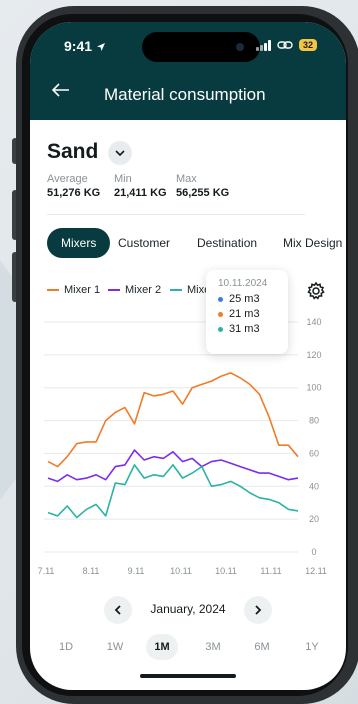 The height and width of the screenshot is (704, 358). I want to click on chevron-down-icon, so click(120, 153).